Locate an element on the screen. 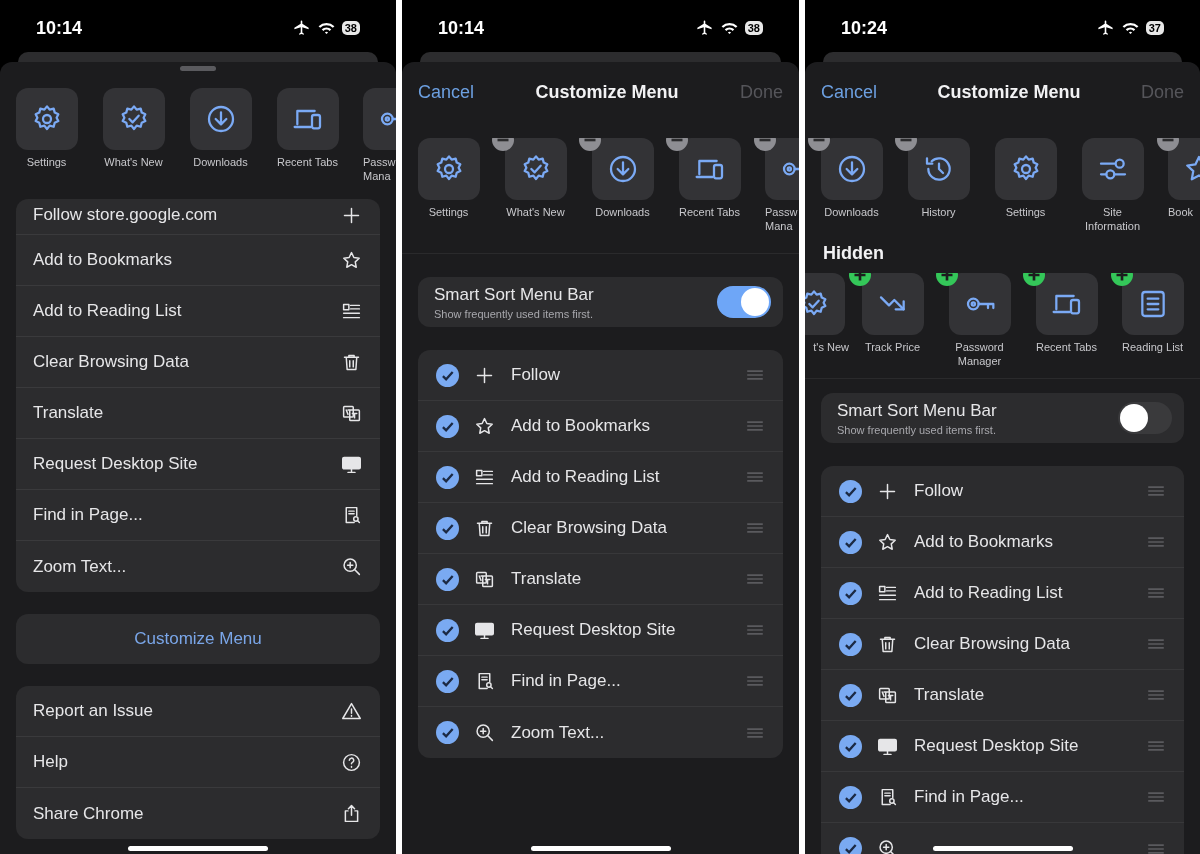  menu-item: Add to Reading List is located at coordinates (198, 311).